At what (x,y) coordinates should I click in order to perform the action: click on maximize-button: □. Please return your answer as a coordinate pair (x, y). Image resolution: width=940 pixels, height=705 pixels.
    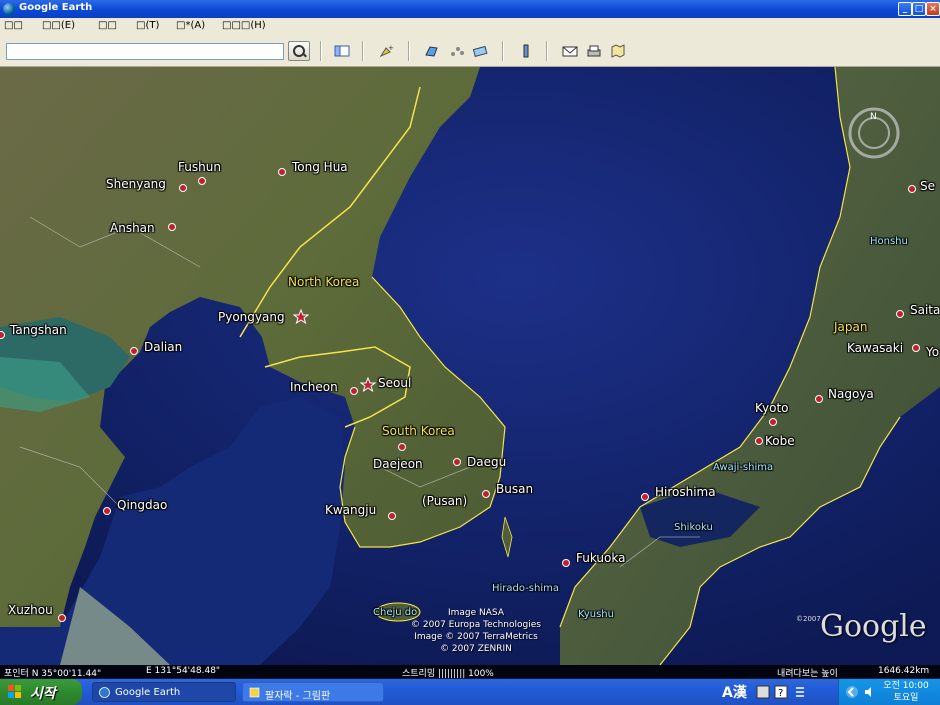
    Looking at the image, I should click on (919, 9).